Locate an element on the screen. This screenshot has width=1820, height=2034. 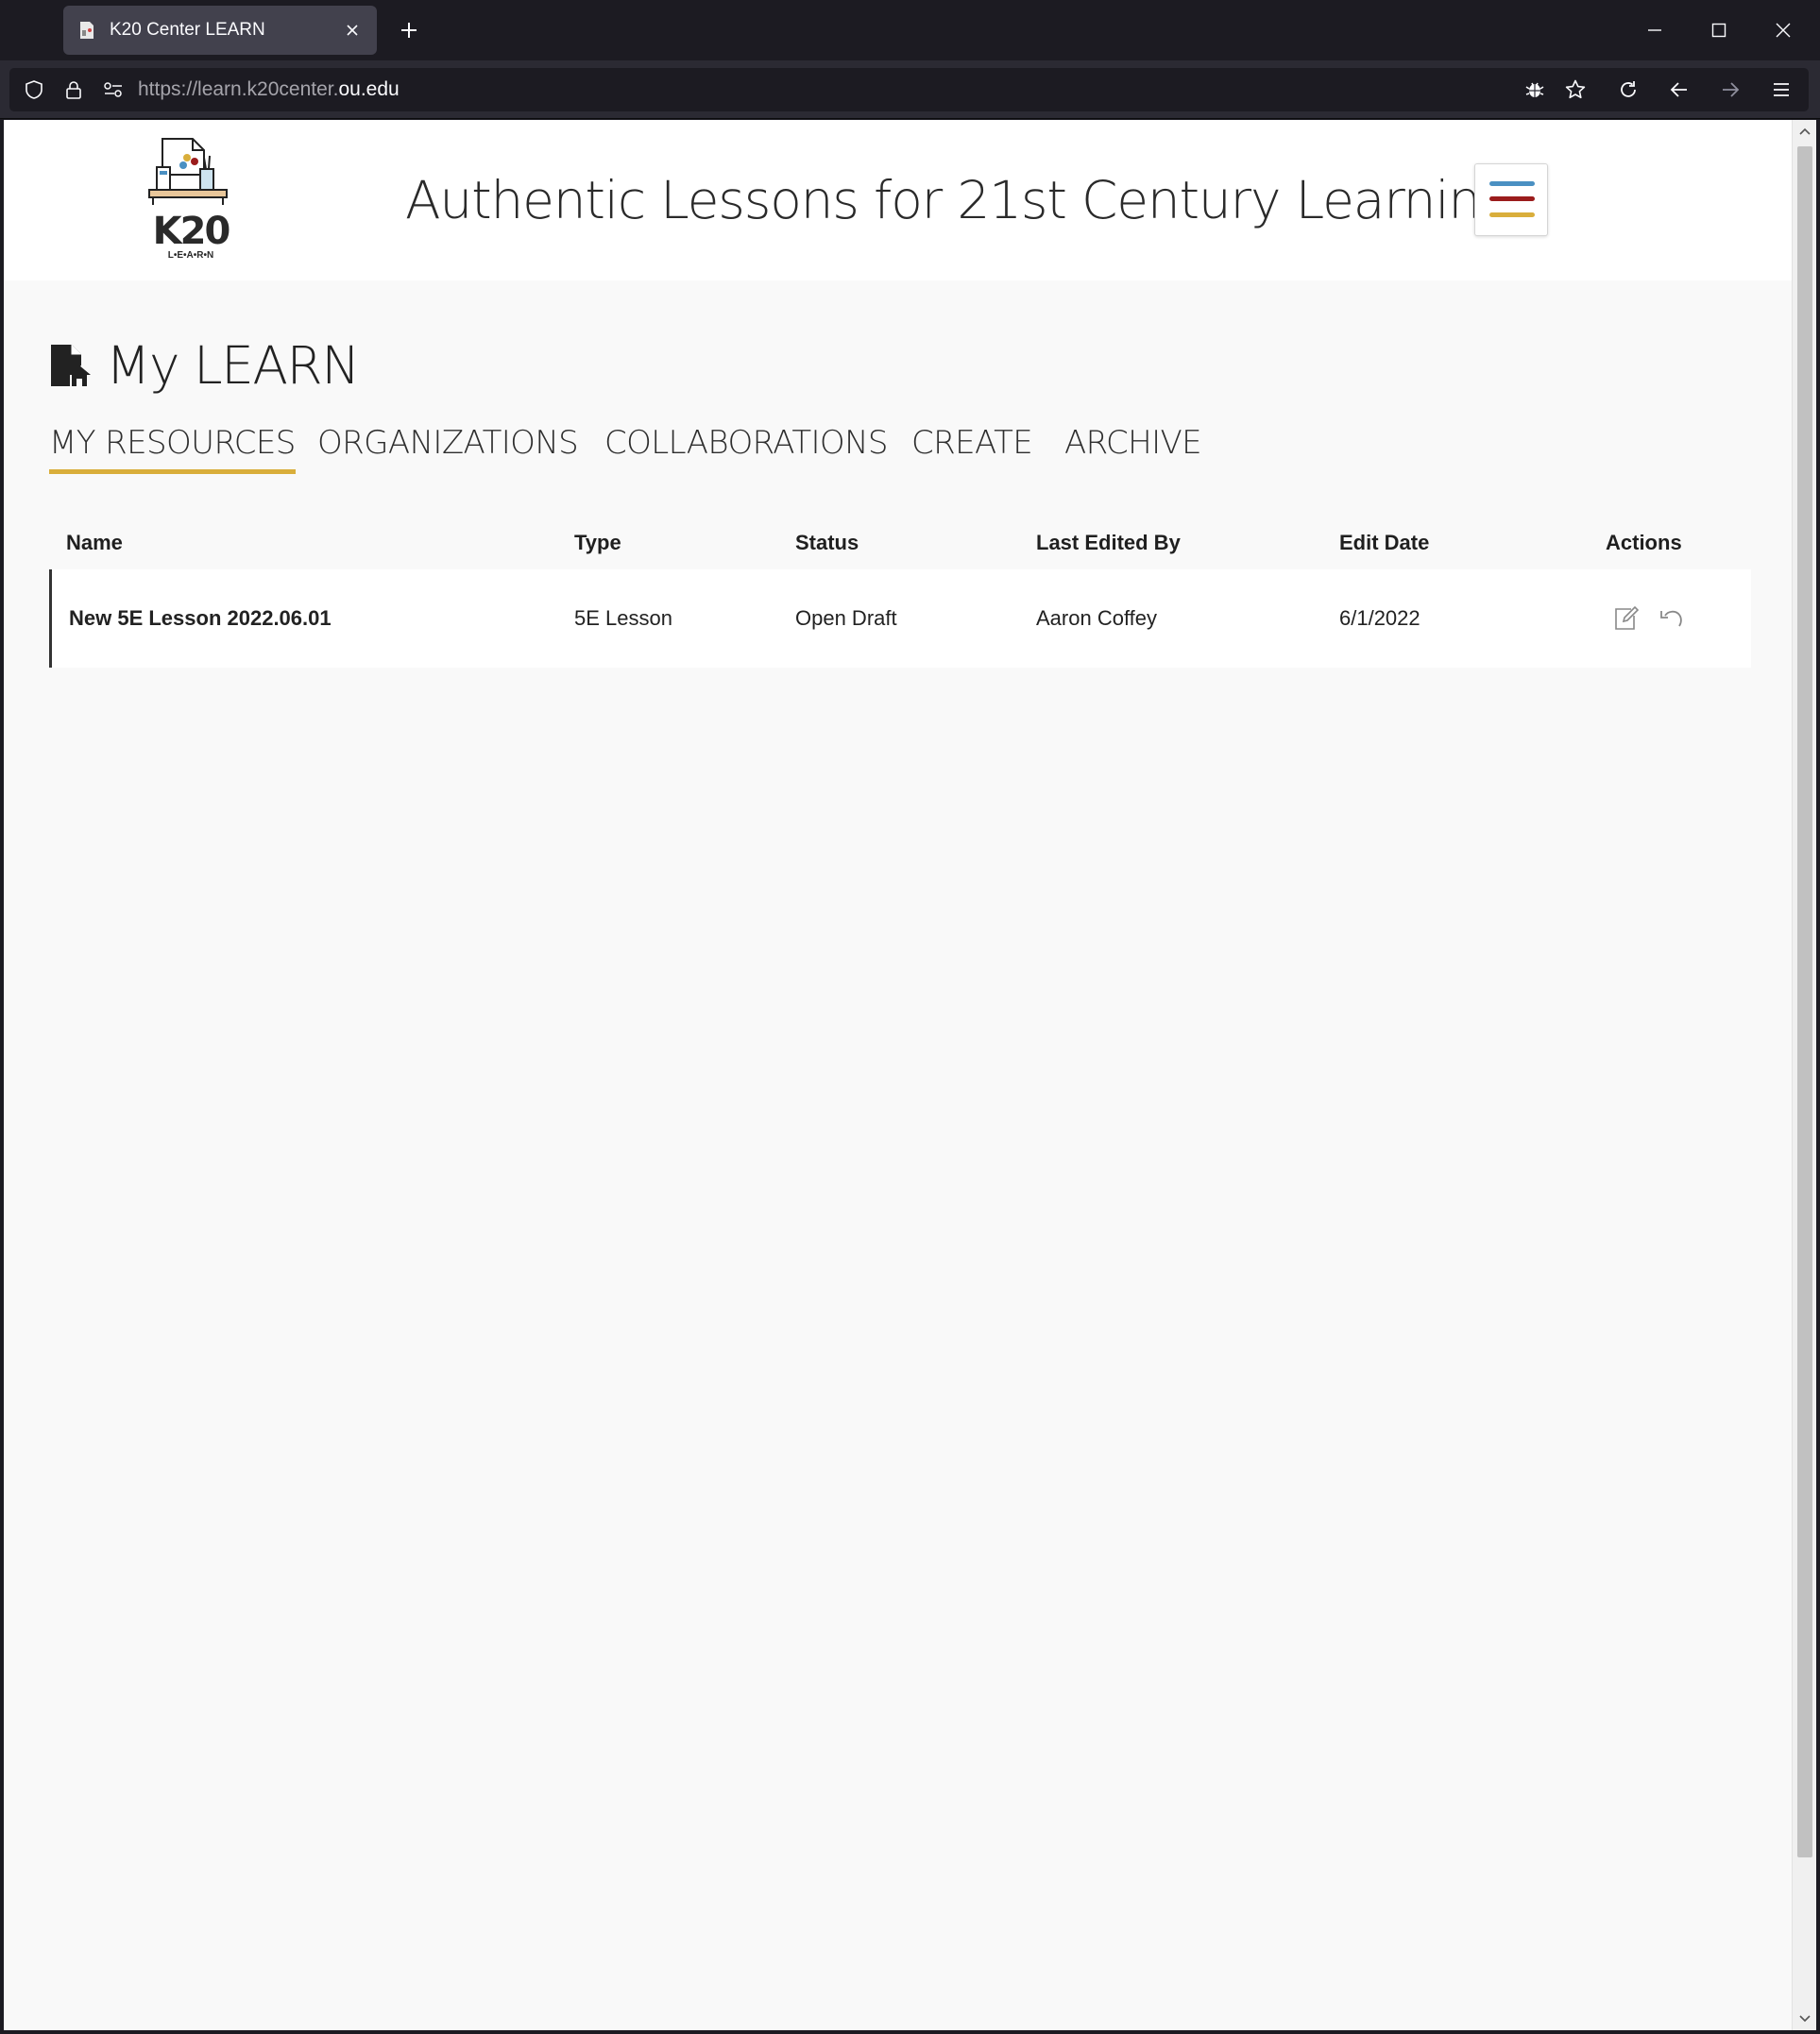
url-bar: https://learn.k20center.ou.edu is located at coordinates (909, 89).